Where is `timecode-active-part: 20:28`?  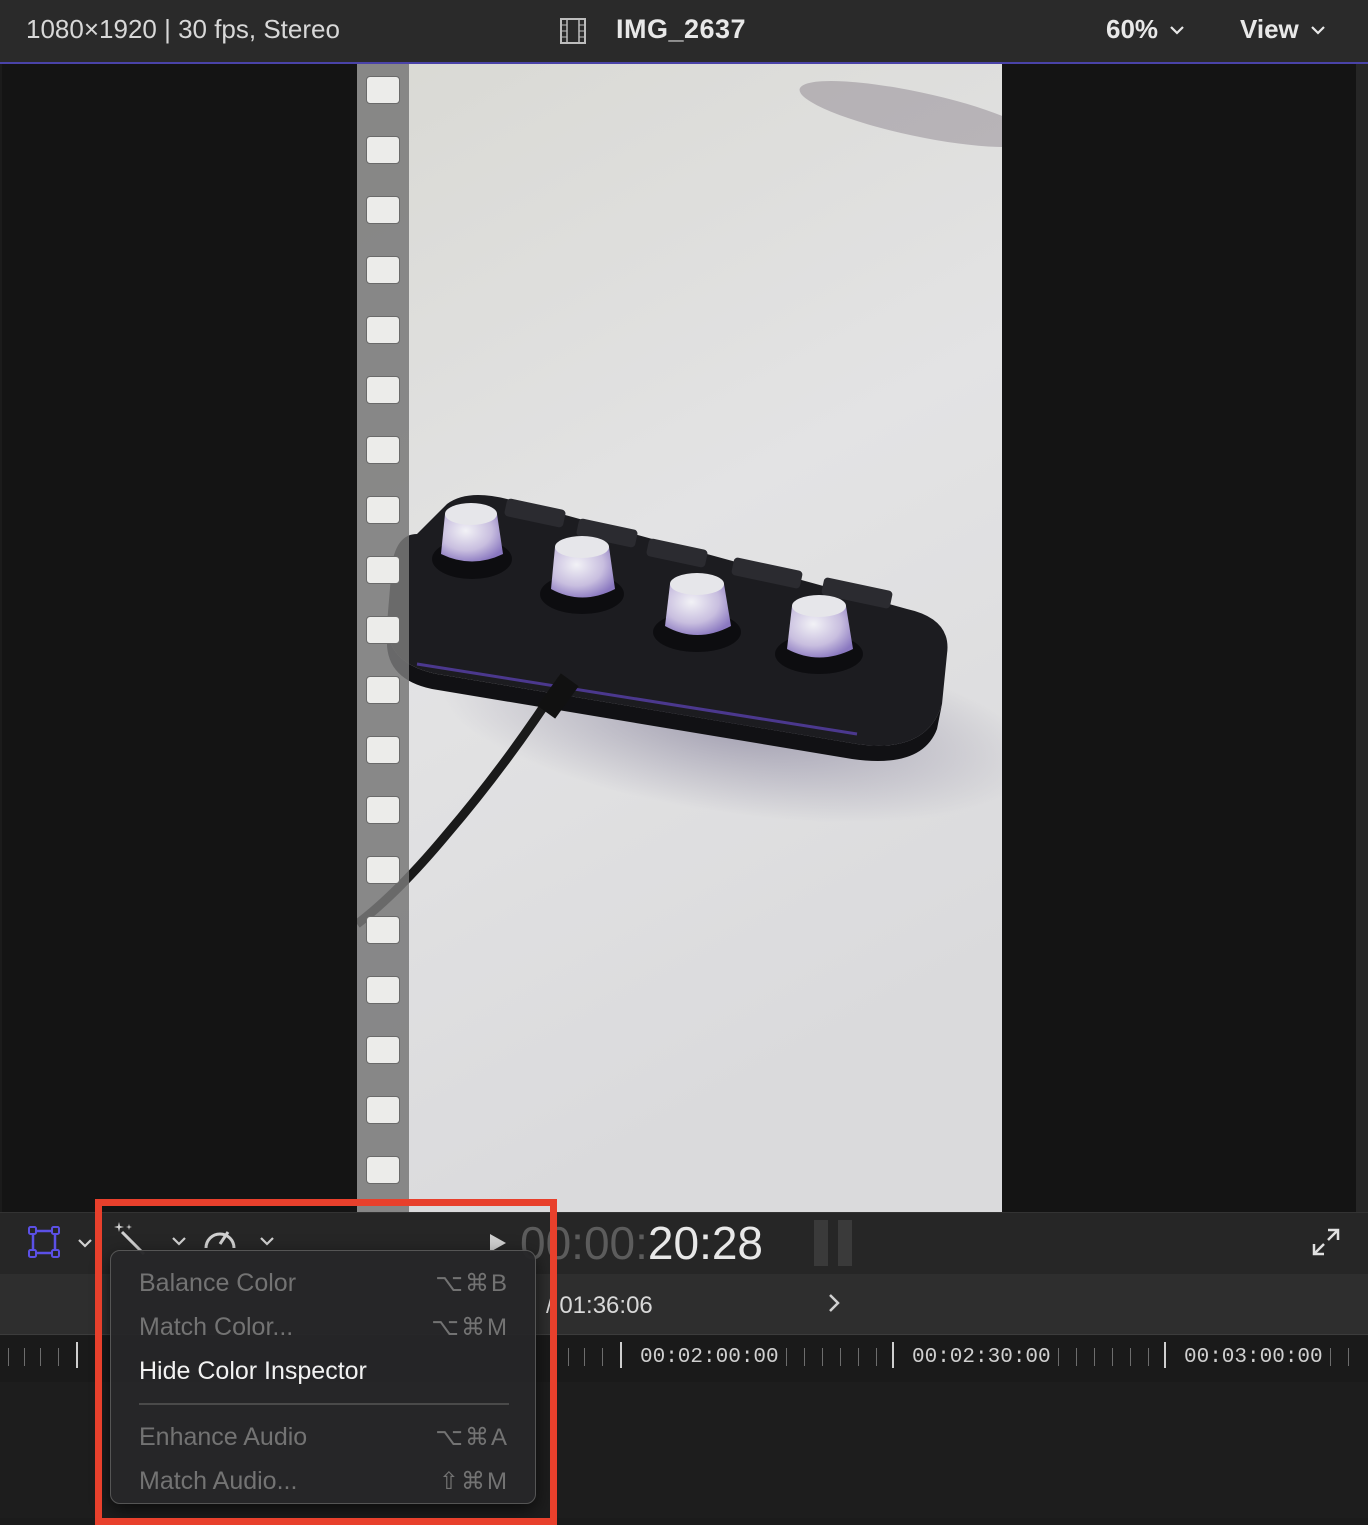 timecode-active-part: 20:28 is located at coordinates (705, 1243).